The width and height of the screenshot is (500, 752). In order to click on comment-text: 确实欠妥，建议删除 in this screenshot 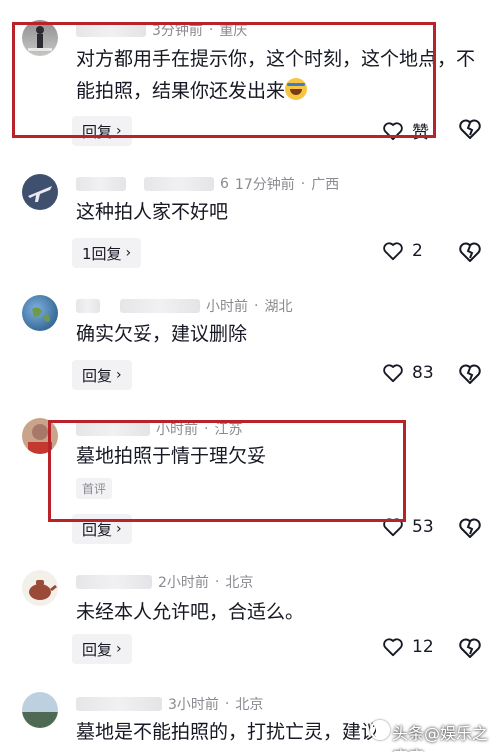, I will do `click(162, 334)`.